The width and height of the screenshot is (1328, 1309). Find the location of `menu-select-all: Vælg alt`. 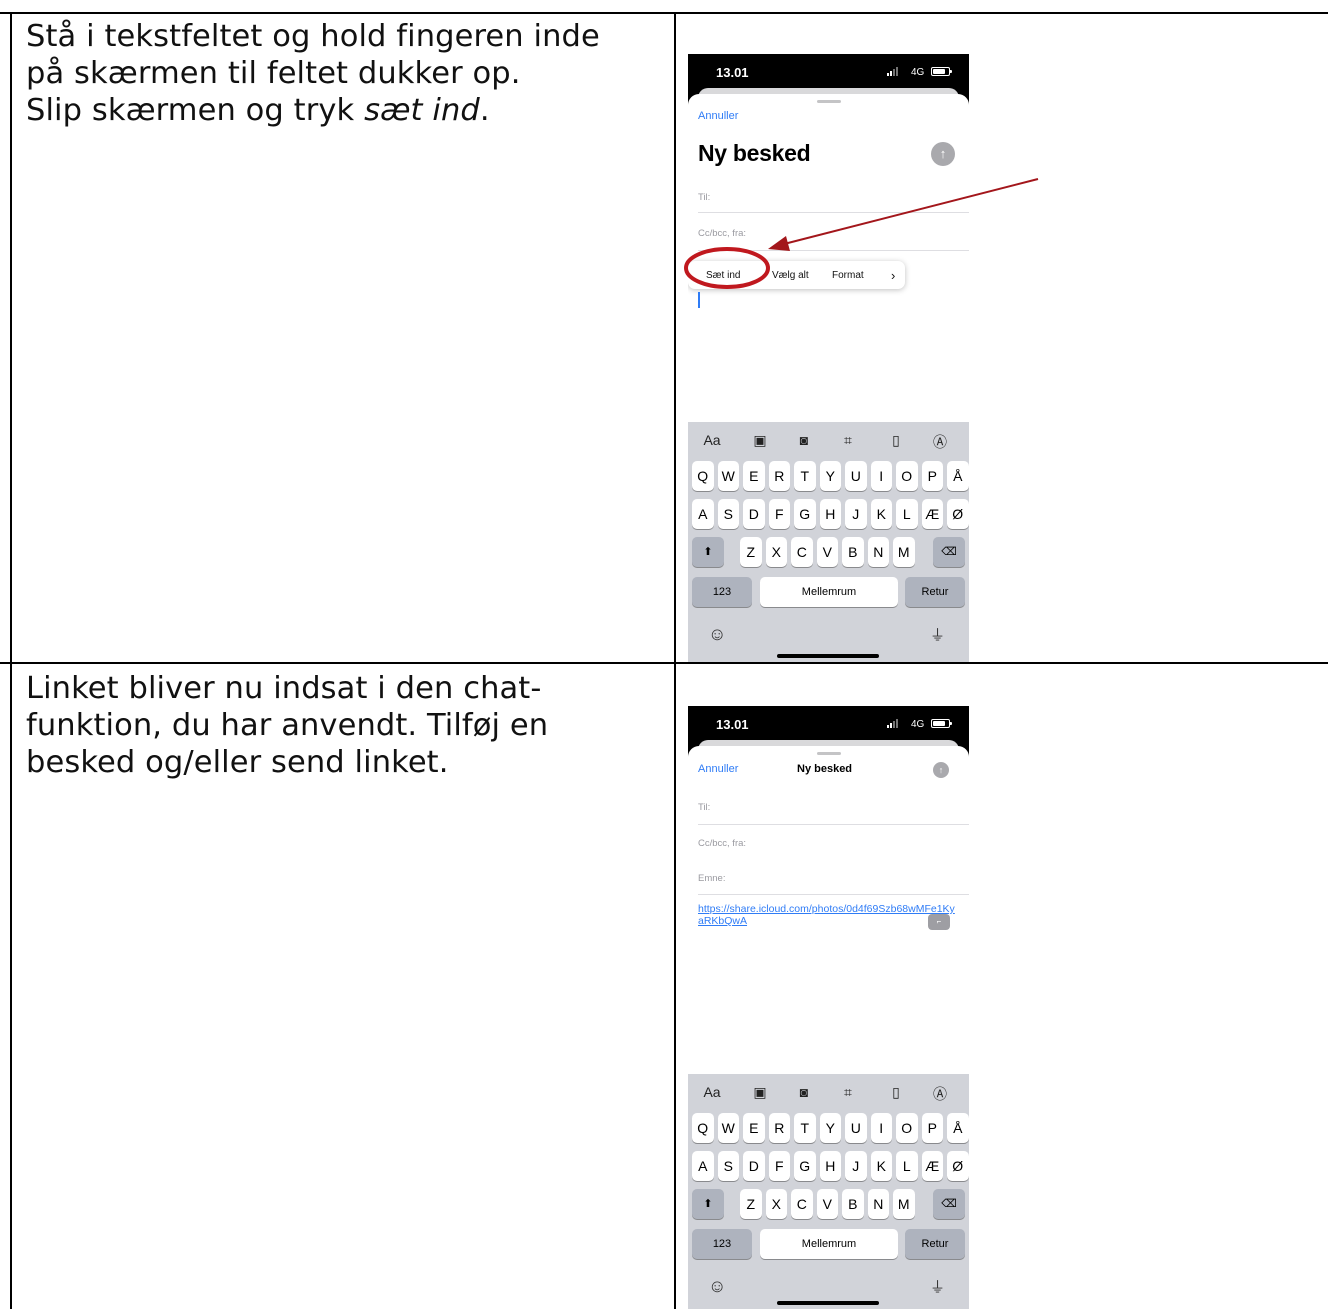

menu-select-all: Vælg alt is located at coordinates (790, 275).